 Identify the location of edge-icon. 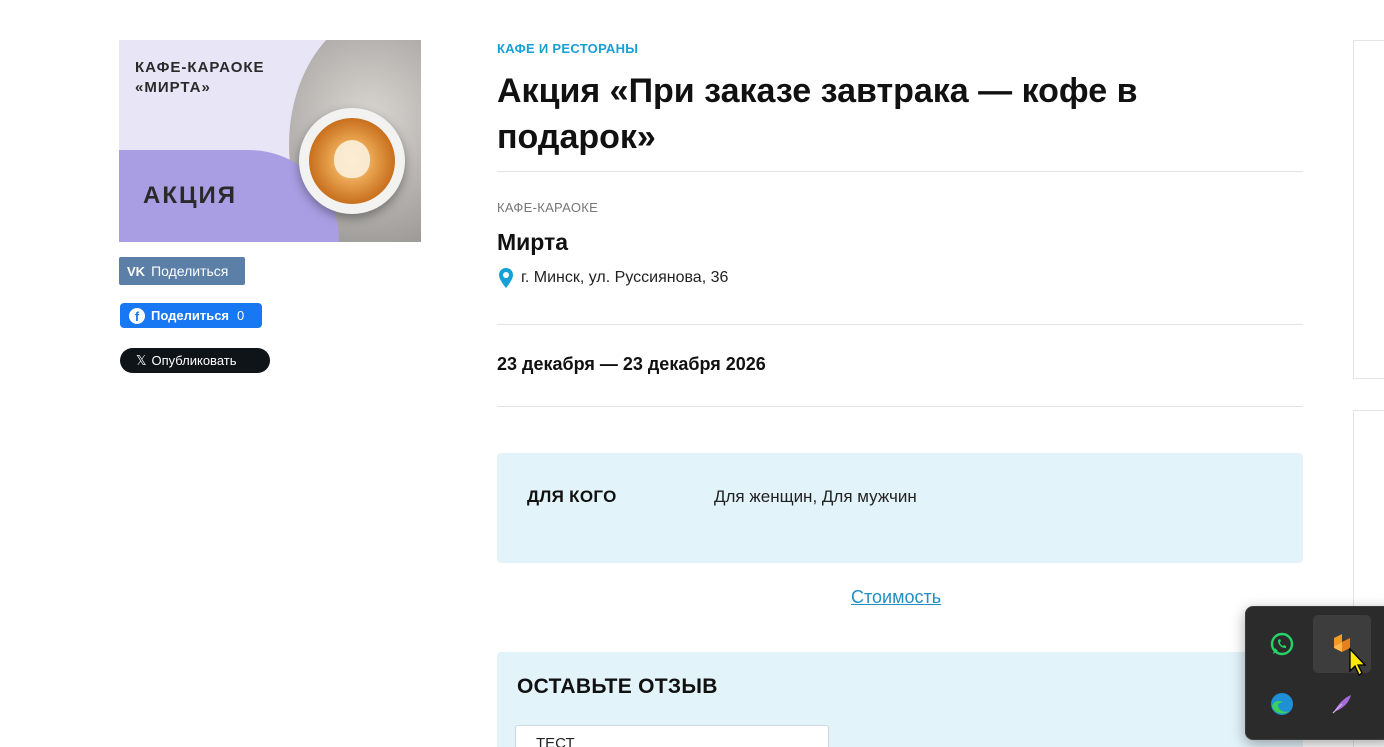
(1282, 704).